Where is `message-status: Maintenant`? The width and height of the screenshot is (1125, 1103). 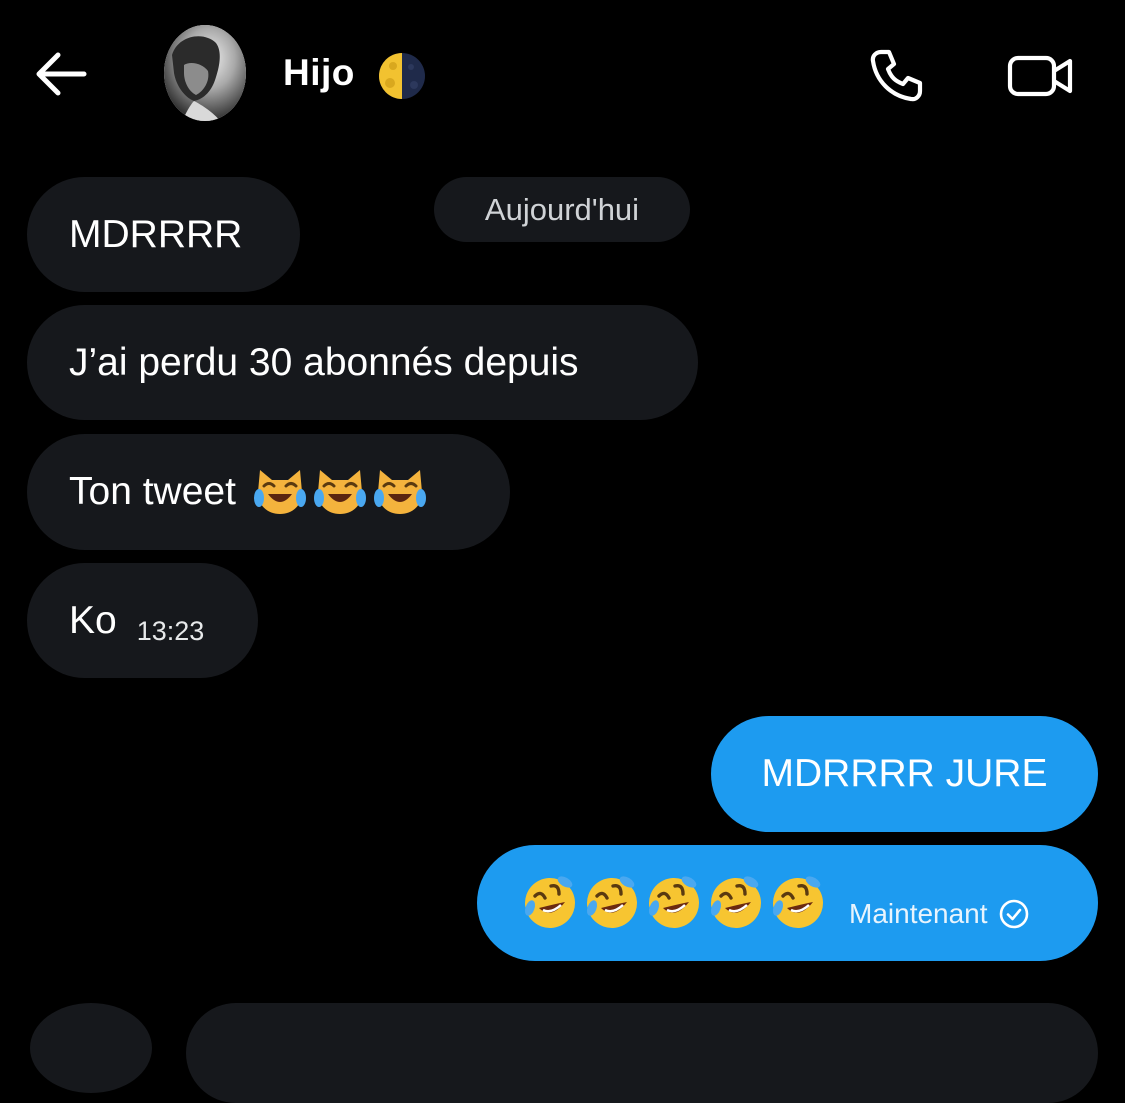
message-status: Maintenant is located at coordinates (939, 914).